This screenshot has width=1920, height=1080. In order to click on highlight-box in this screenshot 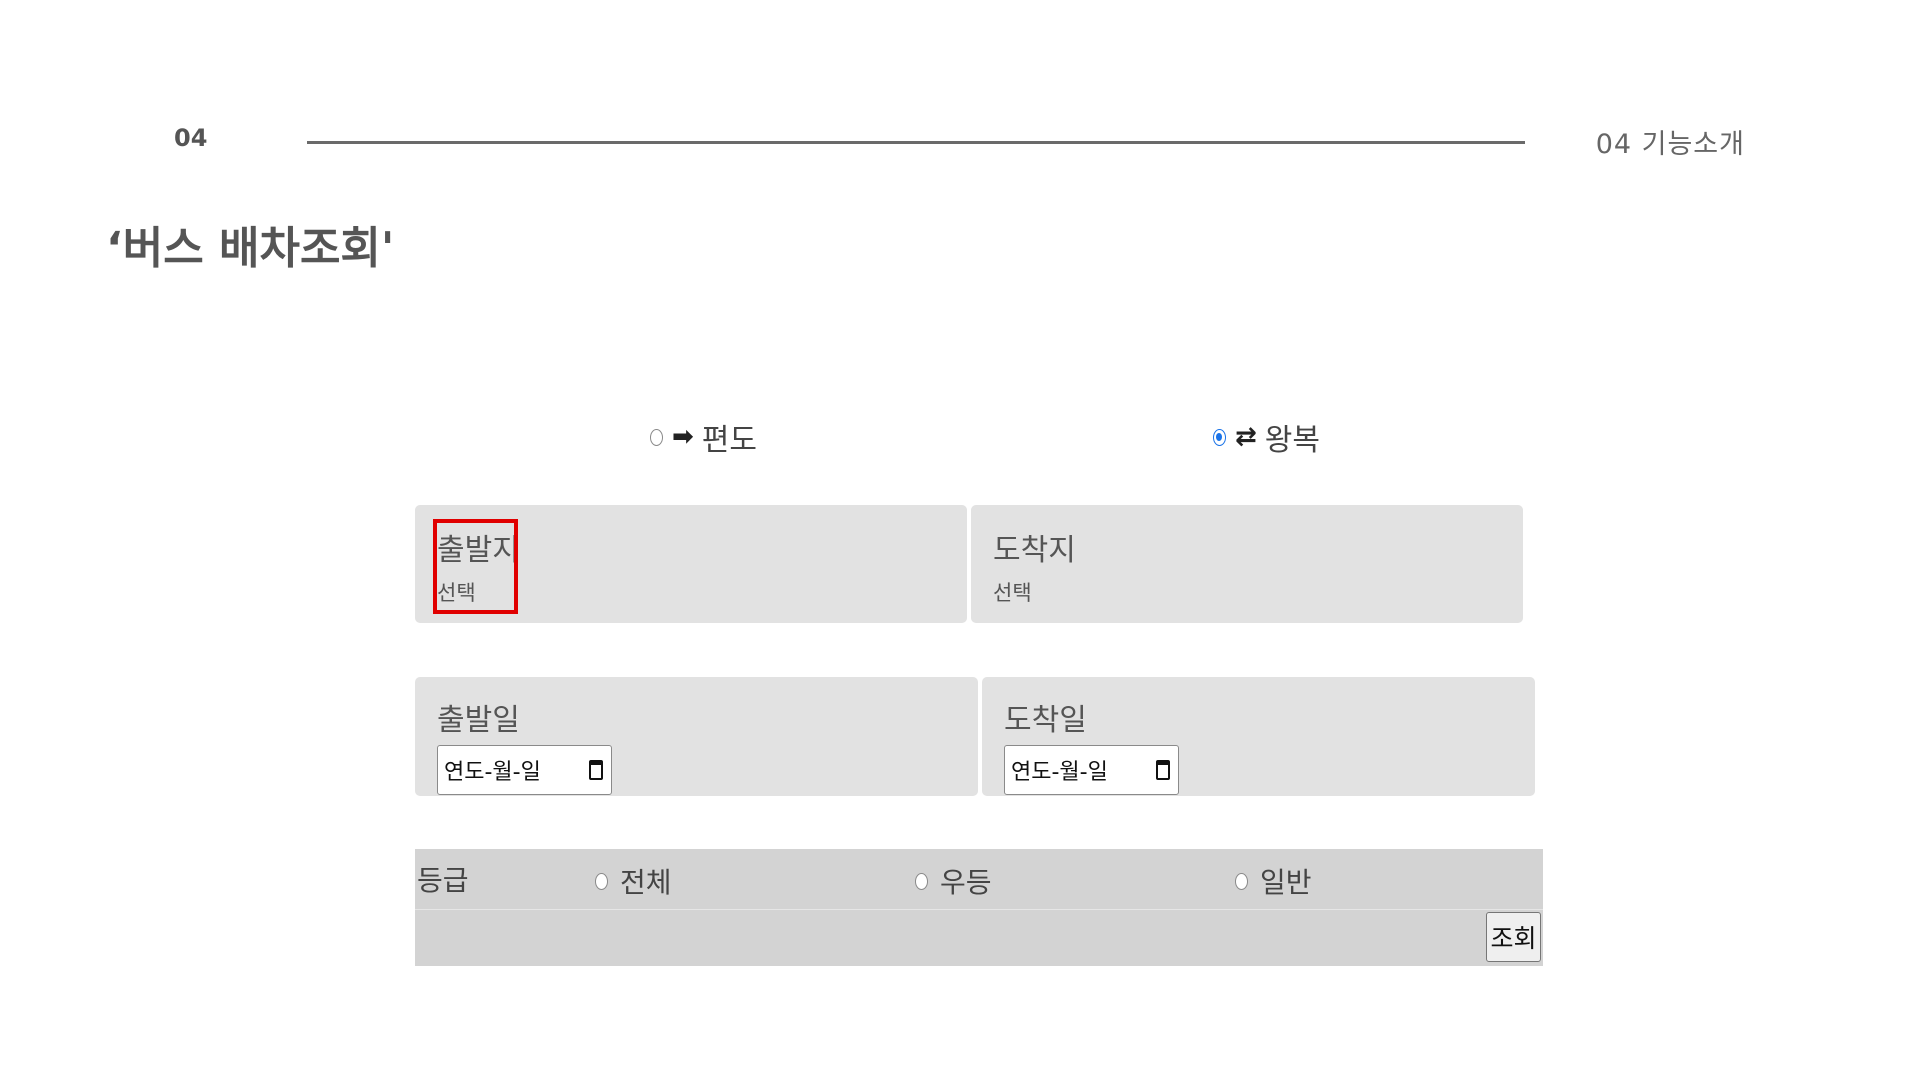, I will do `click(475, 566)`.